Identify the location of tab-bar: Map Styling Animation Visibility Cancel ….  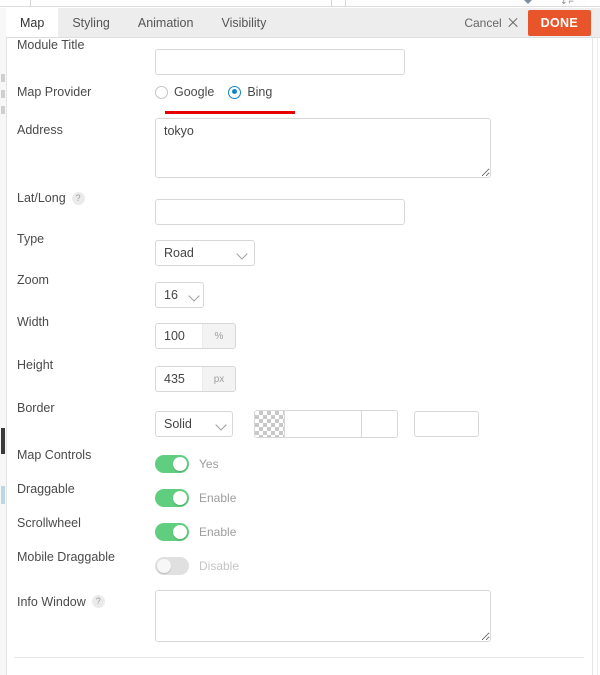
(303, 23).